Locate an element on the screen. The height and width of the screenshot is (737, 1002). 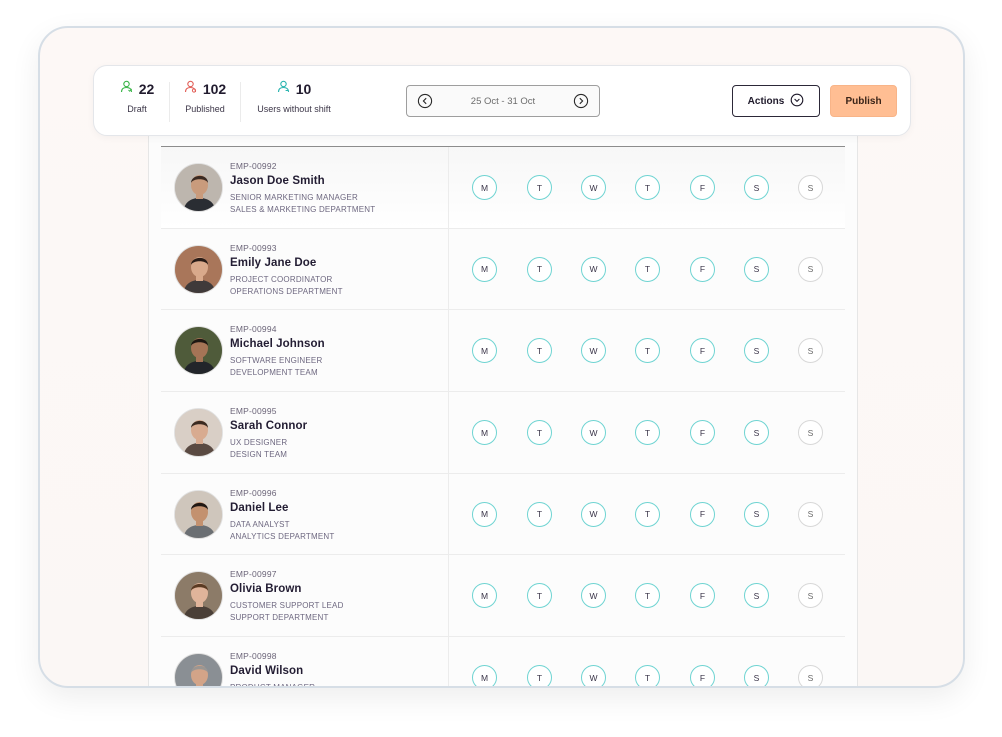
employee-name: David Wilson is located at coordinates (266, 671).